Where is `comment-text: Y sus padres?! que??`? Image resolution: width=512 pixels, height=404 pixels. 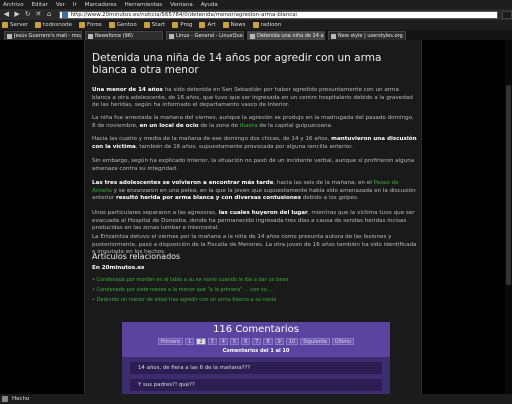
comment-text: Y sus padres?! que?? is located at coordinates (166, 385).